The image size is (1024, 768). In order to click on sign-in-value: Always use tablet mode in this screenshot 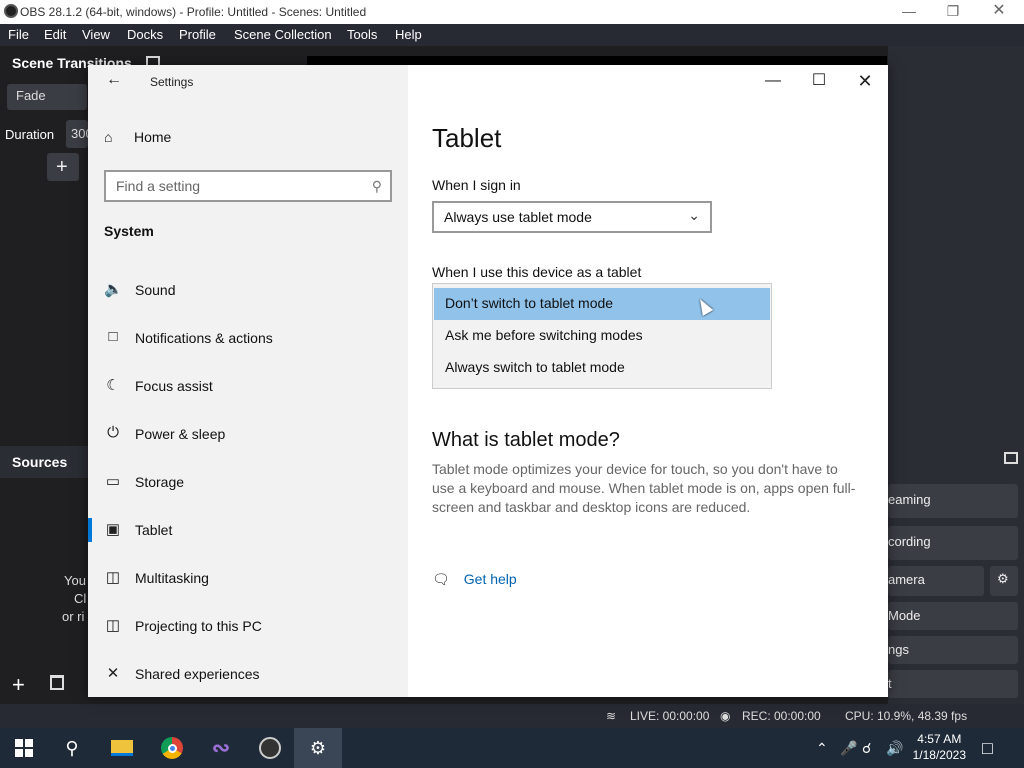, I will do `click(518, 217)`.